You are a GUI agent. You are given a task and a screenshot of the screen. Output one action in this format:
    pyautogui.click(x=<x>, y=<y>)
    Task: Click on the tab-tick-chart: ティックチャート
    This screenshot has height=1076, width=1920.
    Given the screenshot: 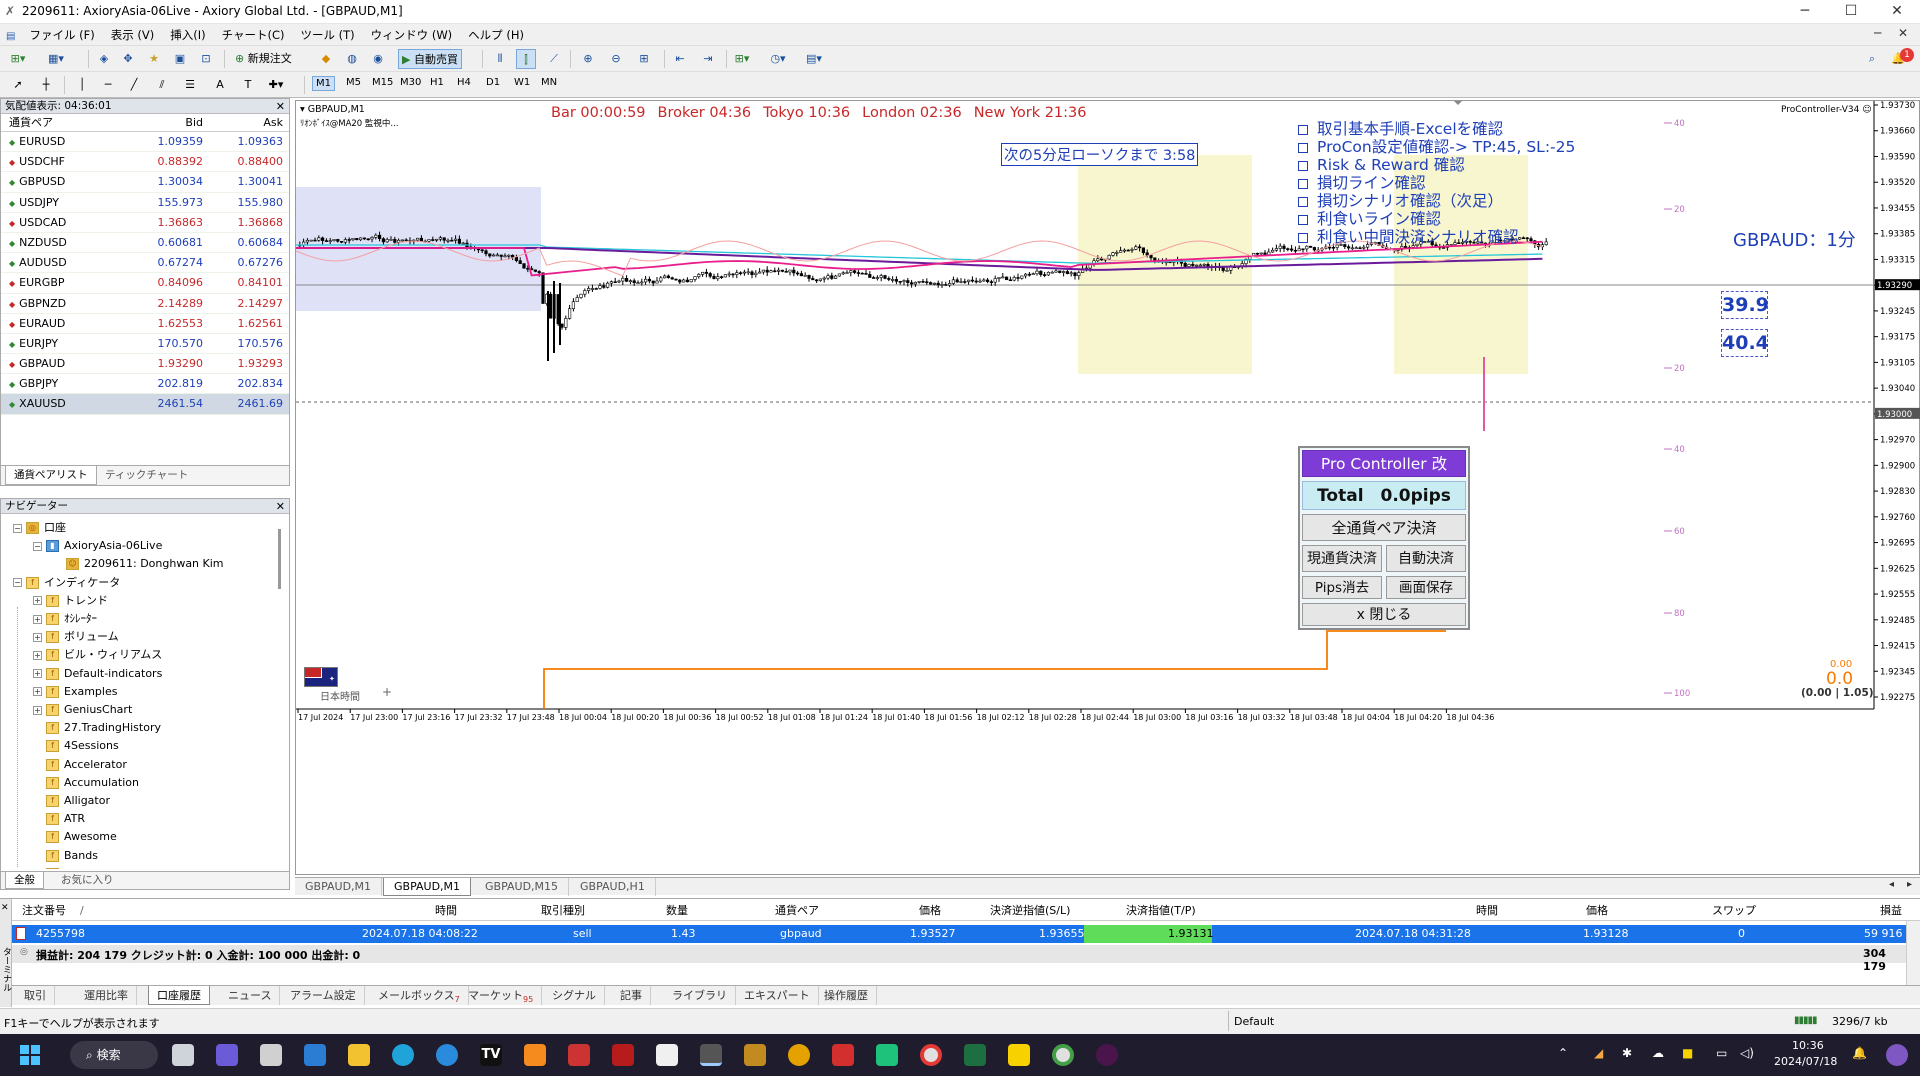 What is the action you would take?
    pyautogui.click(x=146, y=475)
    